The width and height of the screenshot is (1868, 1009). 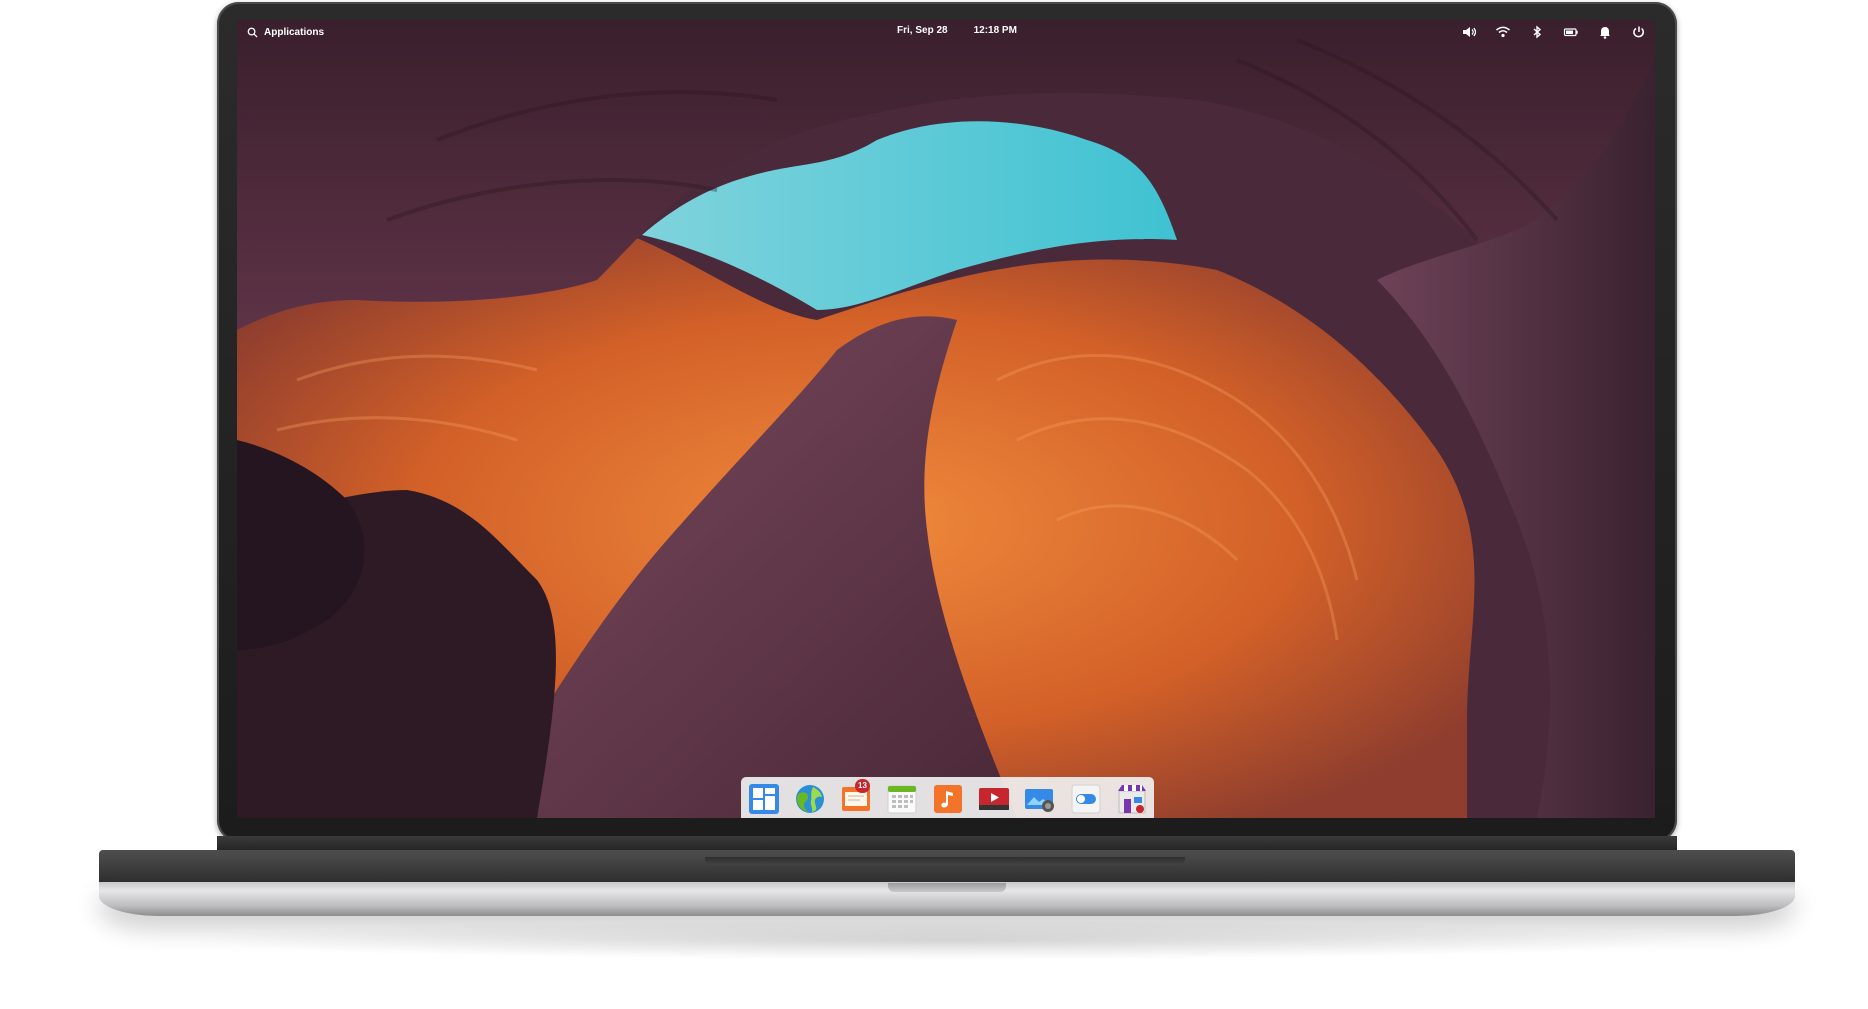 I want to click on appcenter-store-icon, so click(x=1132, y=799).